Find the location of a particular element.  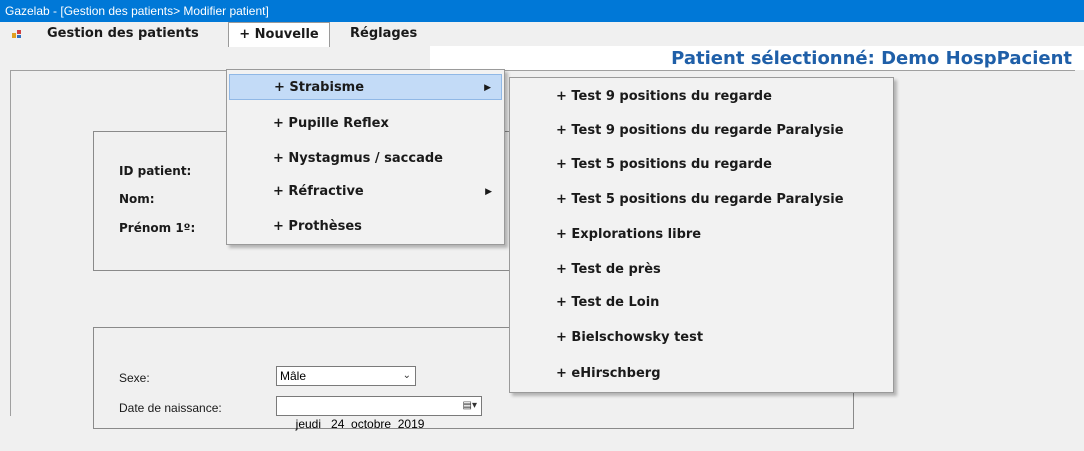

dob-label: Date de naissance: is located at coordinates (170, 408).